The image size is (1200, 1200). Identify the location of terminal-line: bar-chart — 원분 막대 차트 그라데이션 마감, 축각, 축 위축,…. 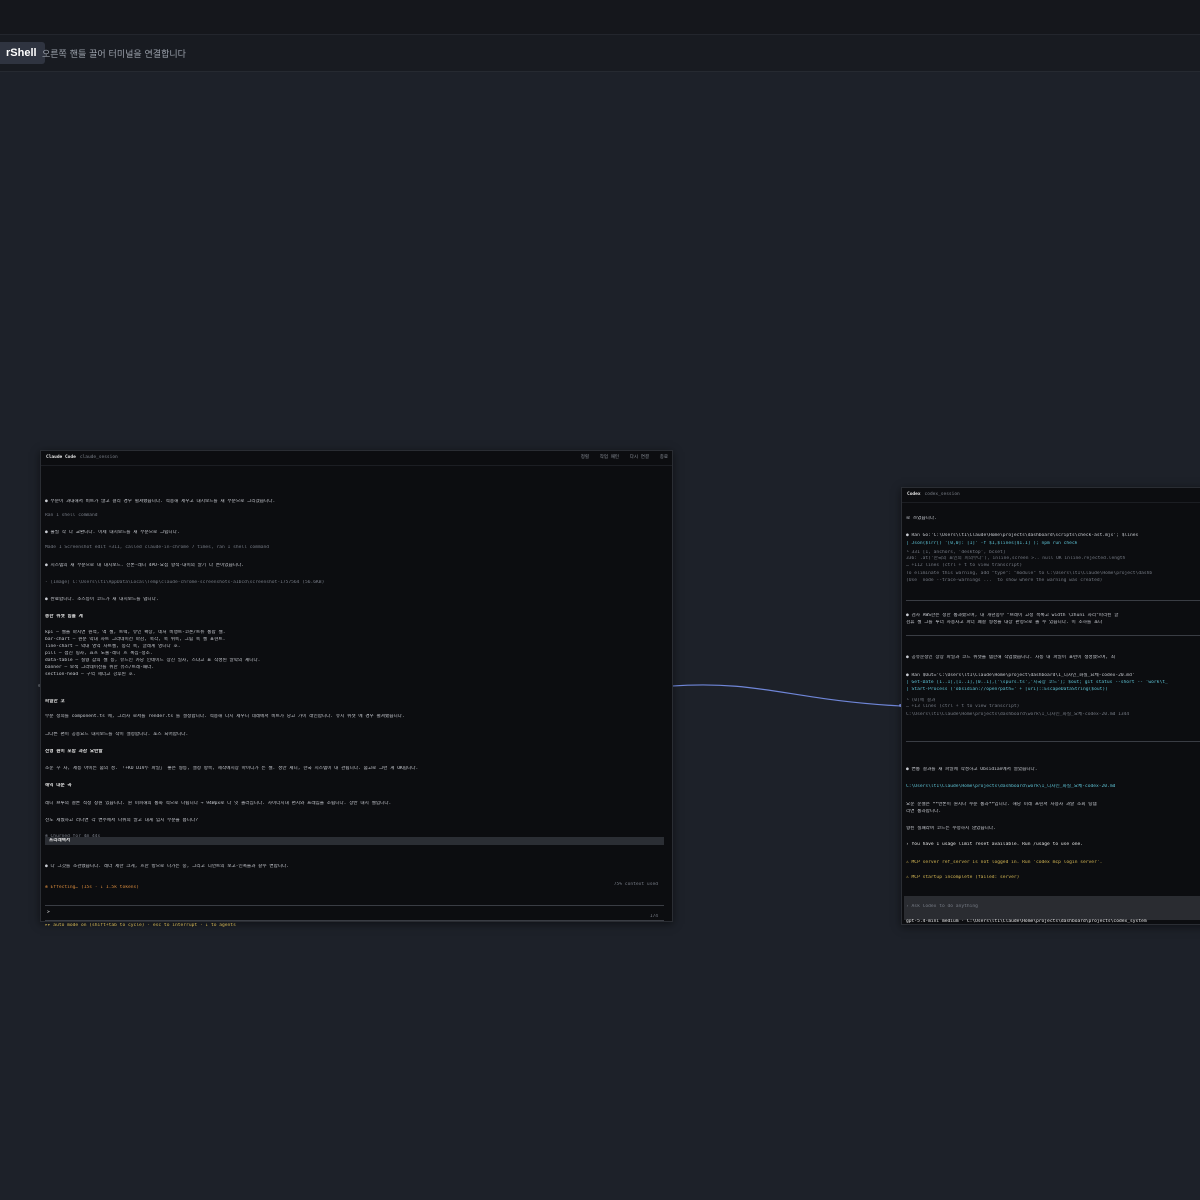
(135, 639).